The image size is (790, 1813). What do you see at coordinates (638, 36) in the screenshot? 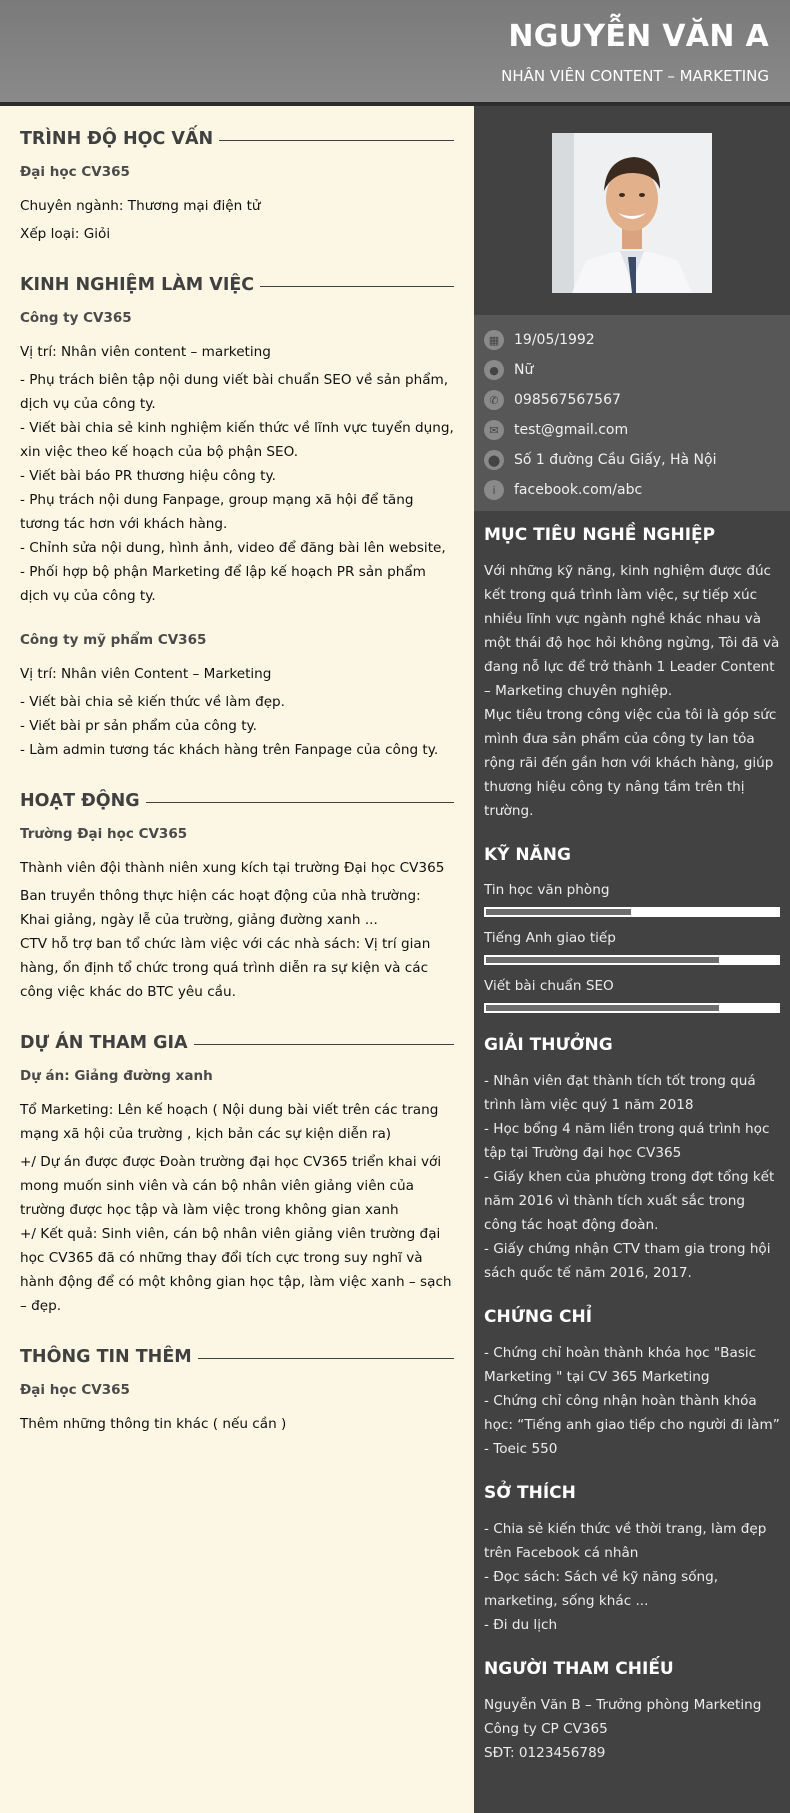
I see `candidate-name: NGUYỄN VĂN A` at bounding box center [638, 36].